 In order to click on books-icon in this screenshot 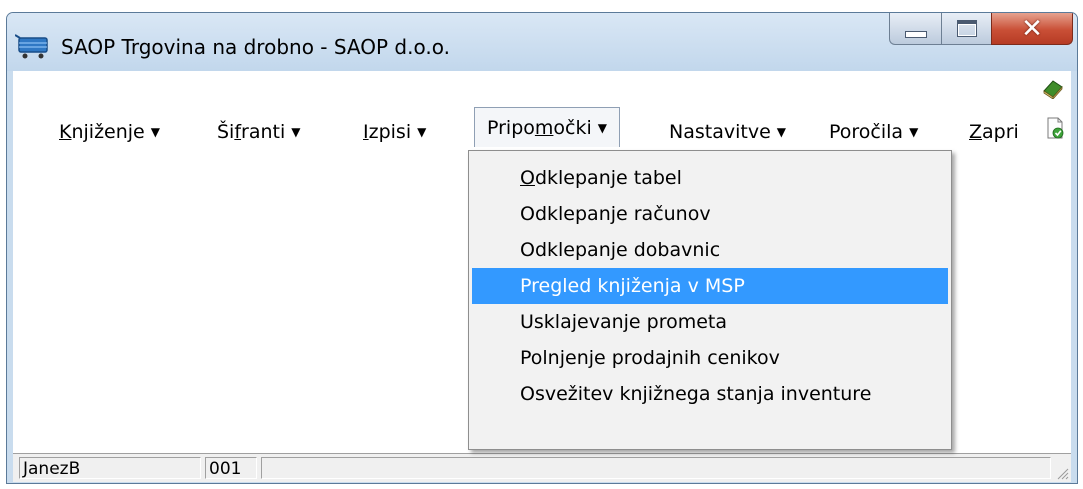, I will do `click(1053, 88)`.